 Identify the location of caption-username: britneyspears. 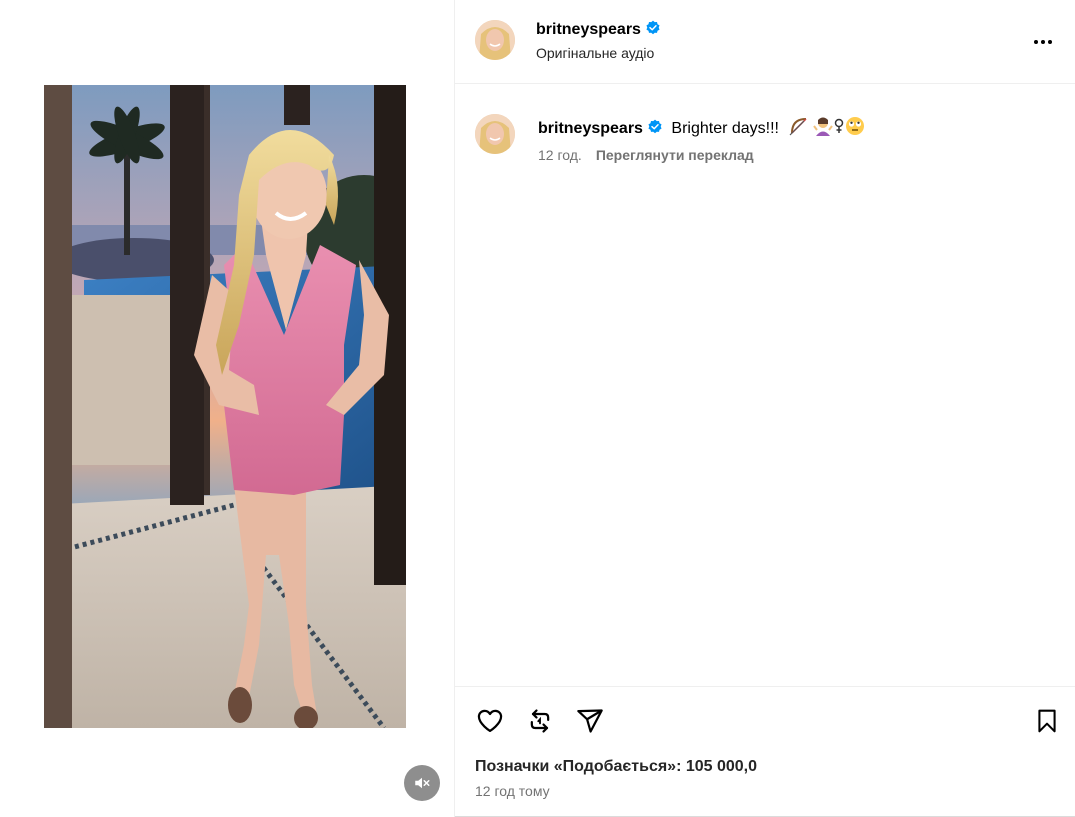
(590, 128).